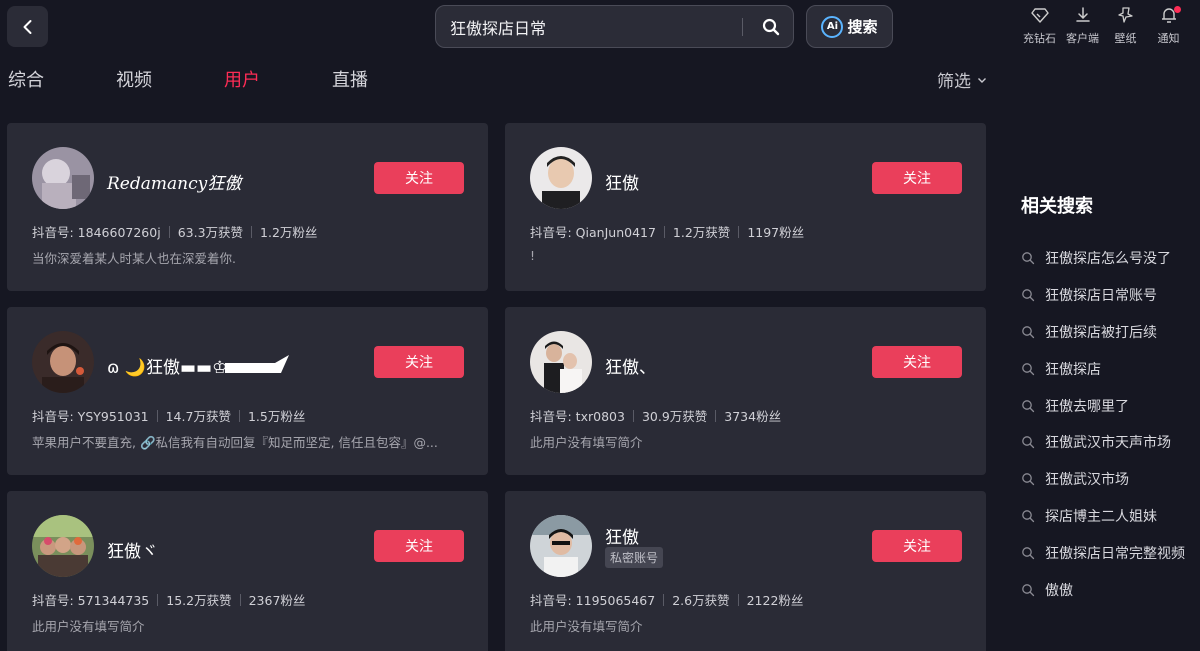  What do you see at coordinates (26, 79) in the screenshot?
I see `tab-comprehensive: 综合` at bounding box center [26, 79].